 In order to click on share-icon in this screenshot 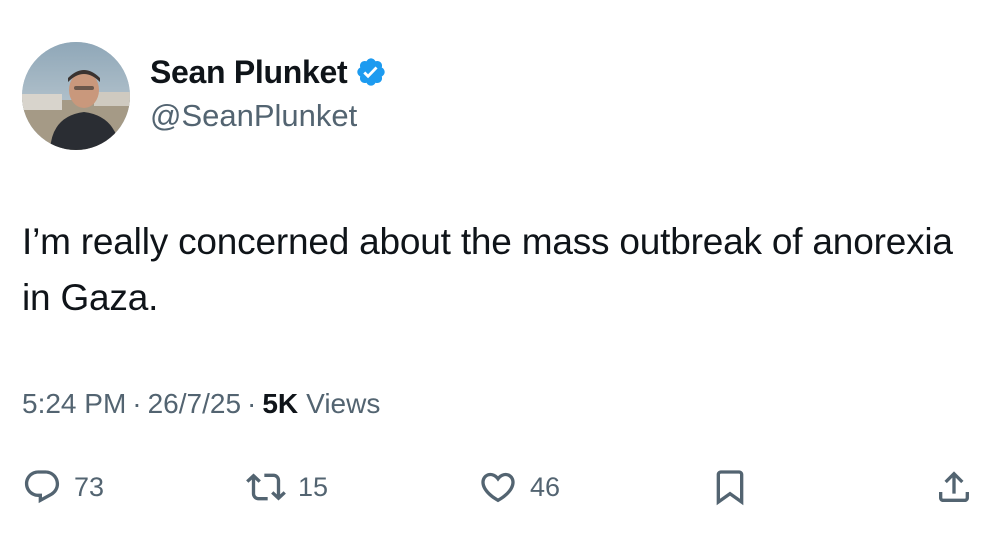, I will do `click(954, 487)`.